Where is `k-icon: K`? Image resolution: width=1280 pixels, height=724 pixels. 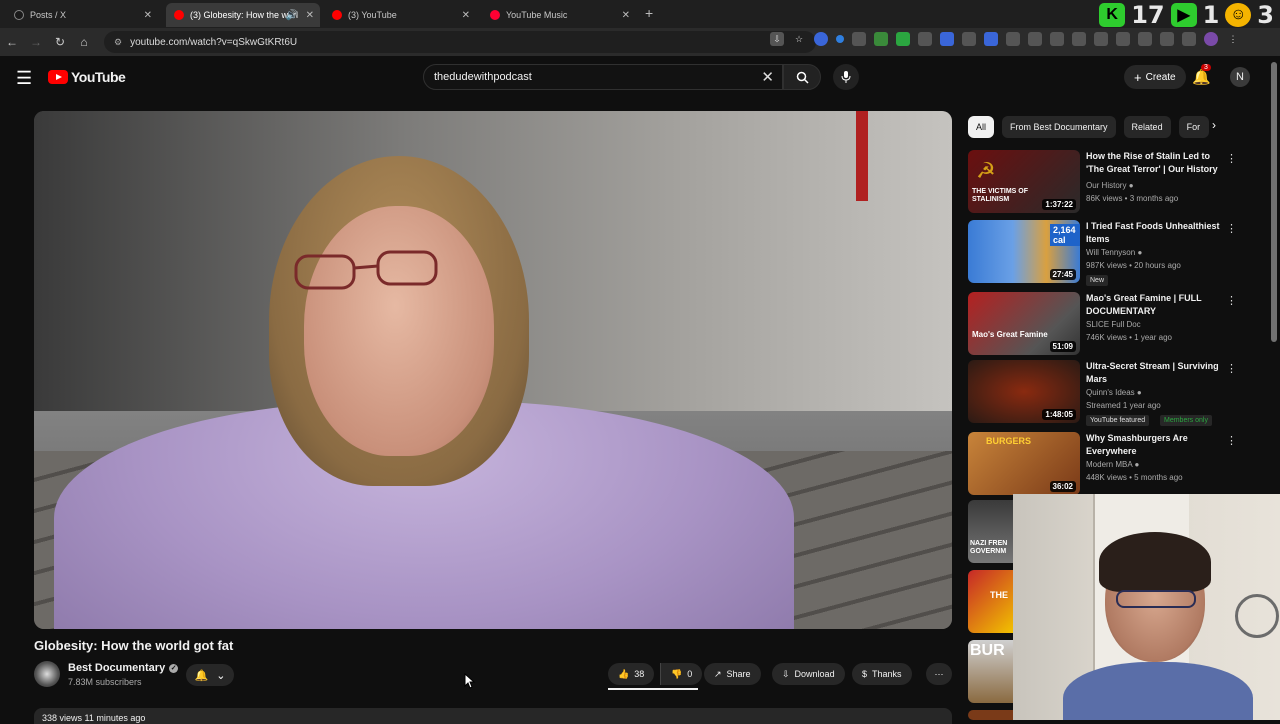 k-icon: K is located at coordinates (1112, 15).